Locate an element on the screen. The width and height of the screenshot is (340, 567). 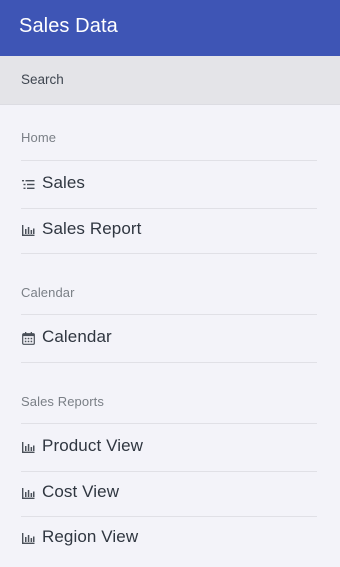
menu-item-label: Region View is located at coordinates (90, 536).